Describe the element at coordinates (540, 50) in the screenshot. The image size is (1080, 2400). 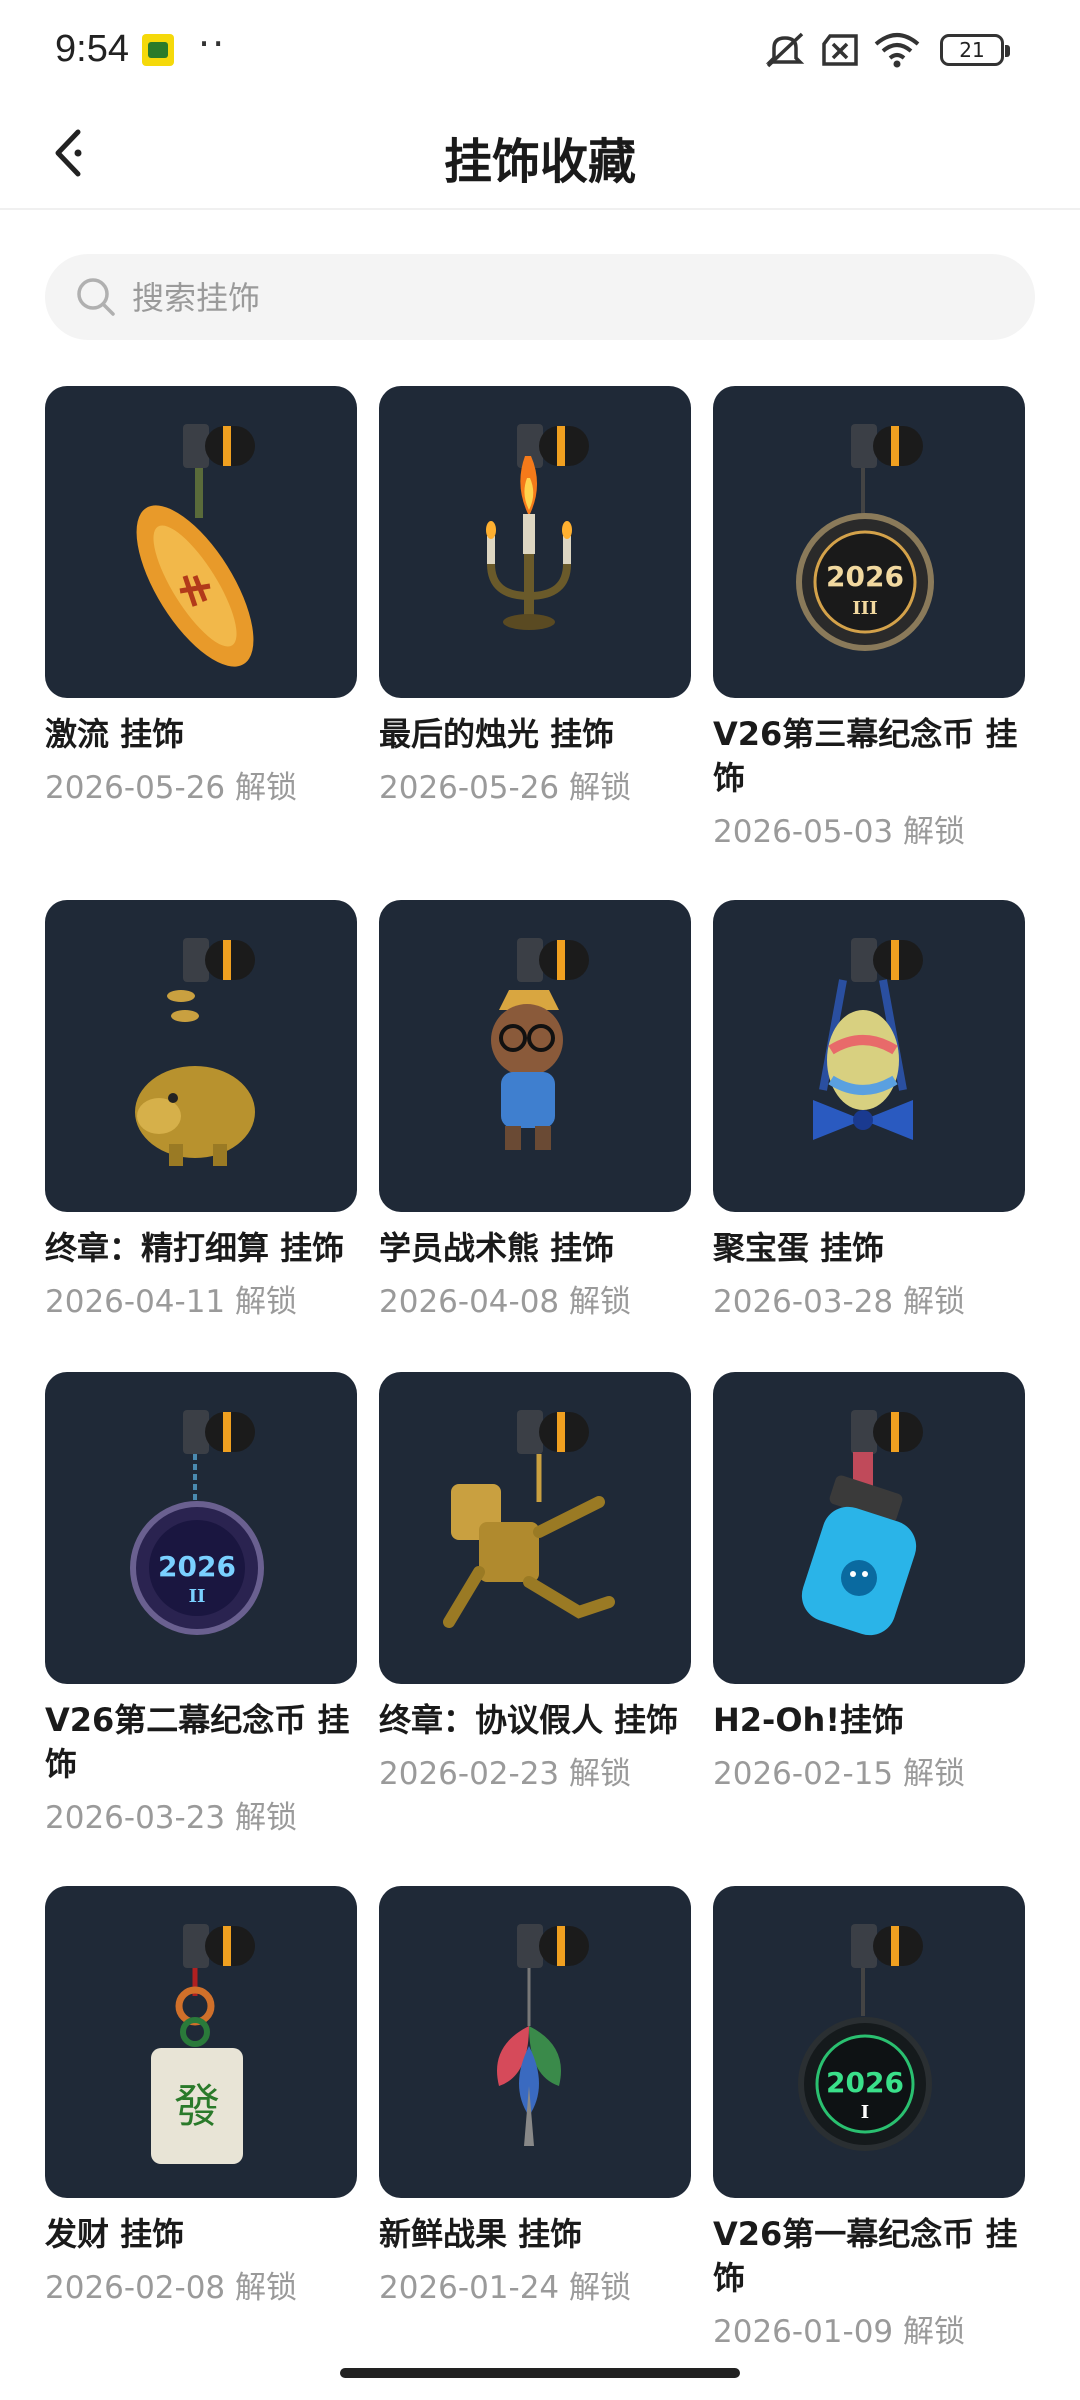
I see `status-bar: 9:54 ·· 21` at that location.